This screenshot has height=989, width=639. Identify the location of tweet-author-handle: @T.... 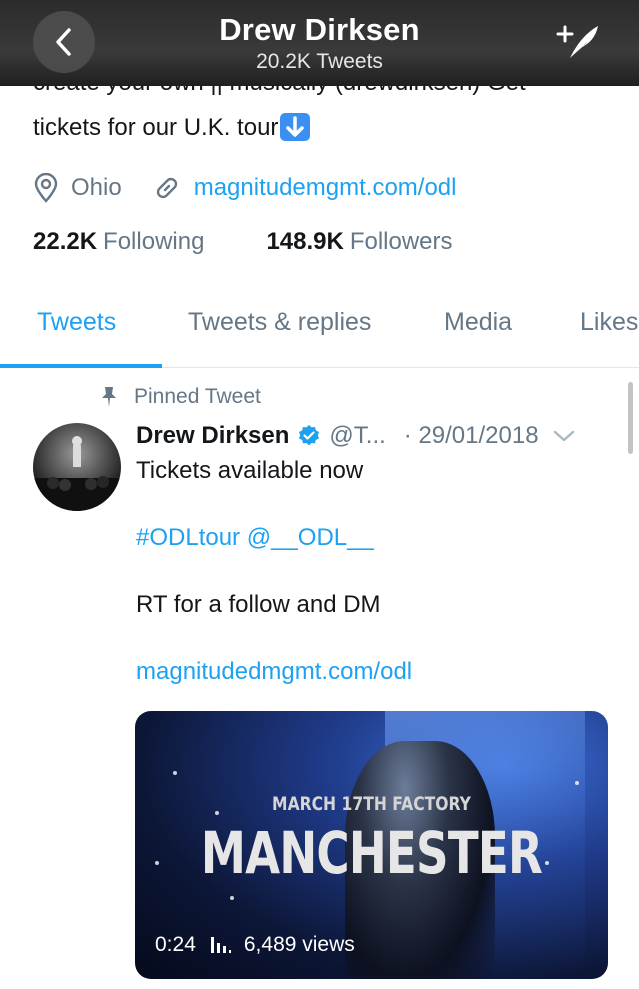
(357, 435).